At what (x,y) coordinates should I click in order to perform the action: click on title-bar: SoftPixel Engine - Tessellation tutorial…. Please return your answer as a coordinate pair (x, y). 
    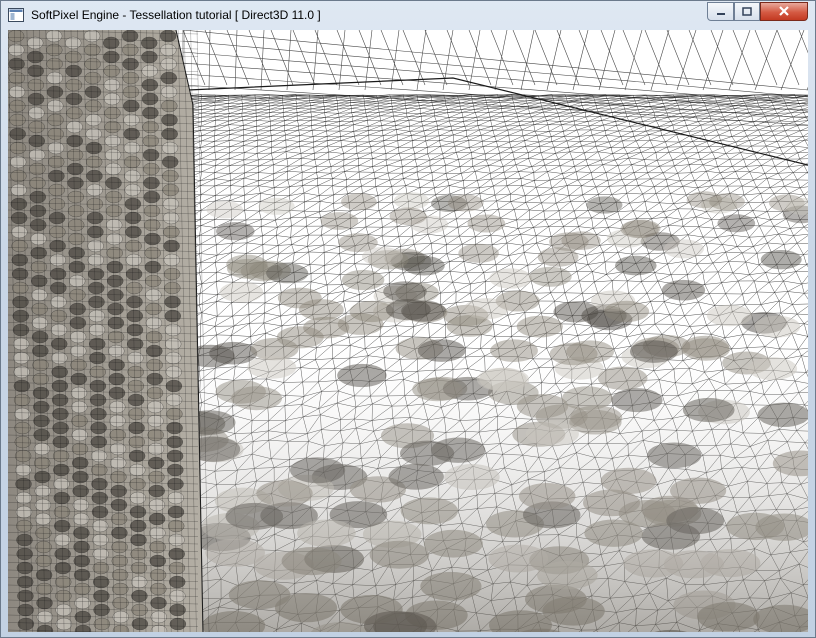
    Looking at the image, I should click on (408, 15).